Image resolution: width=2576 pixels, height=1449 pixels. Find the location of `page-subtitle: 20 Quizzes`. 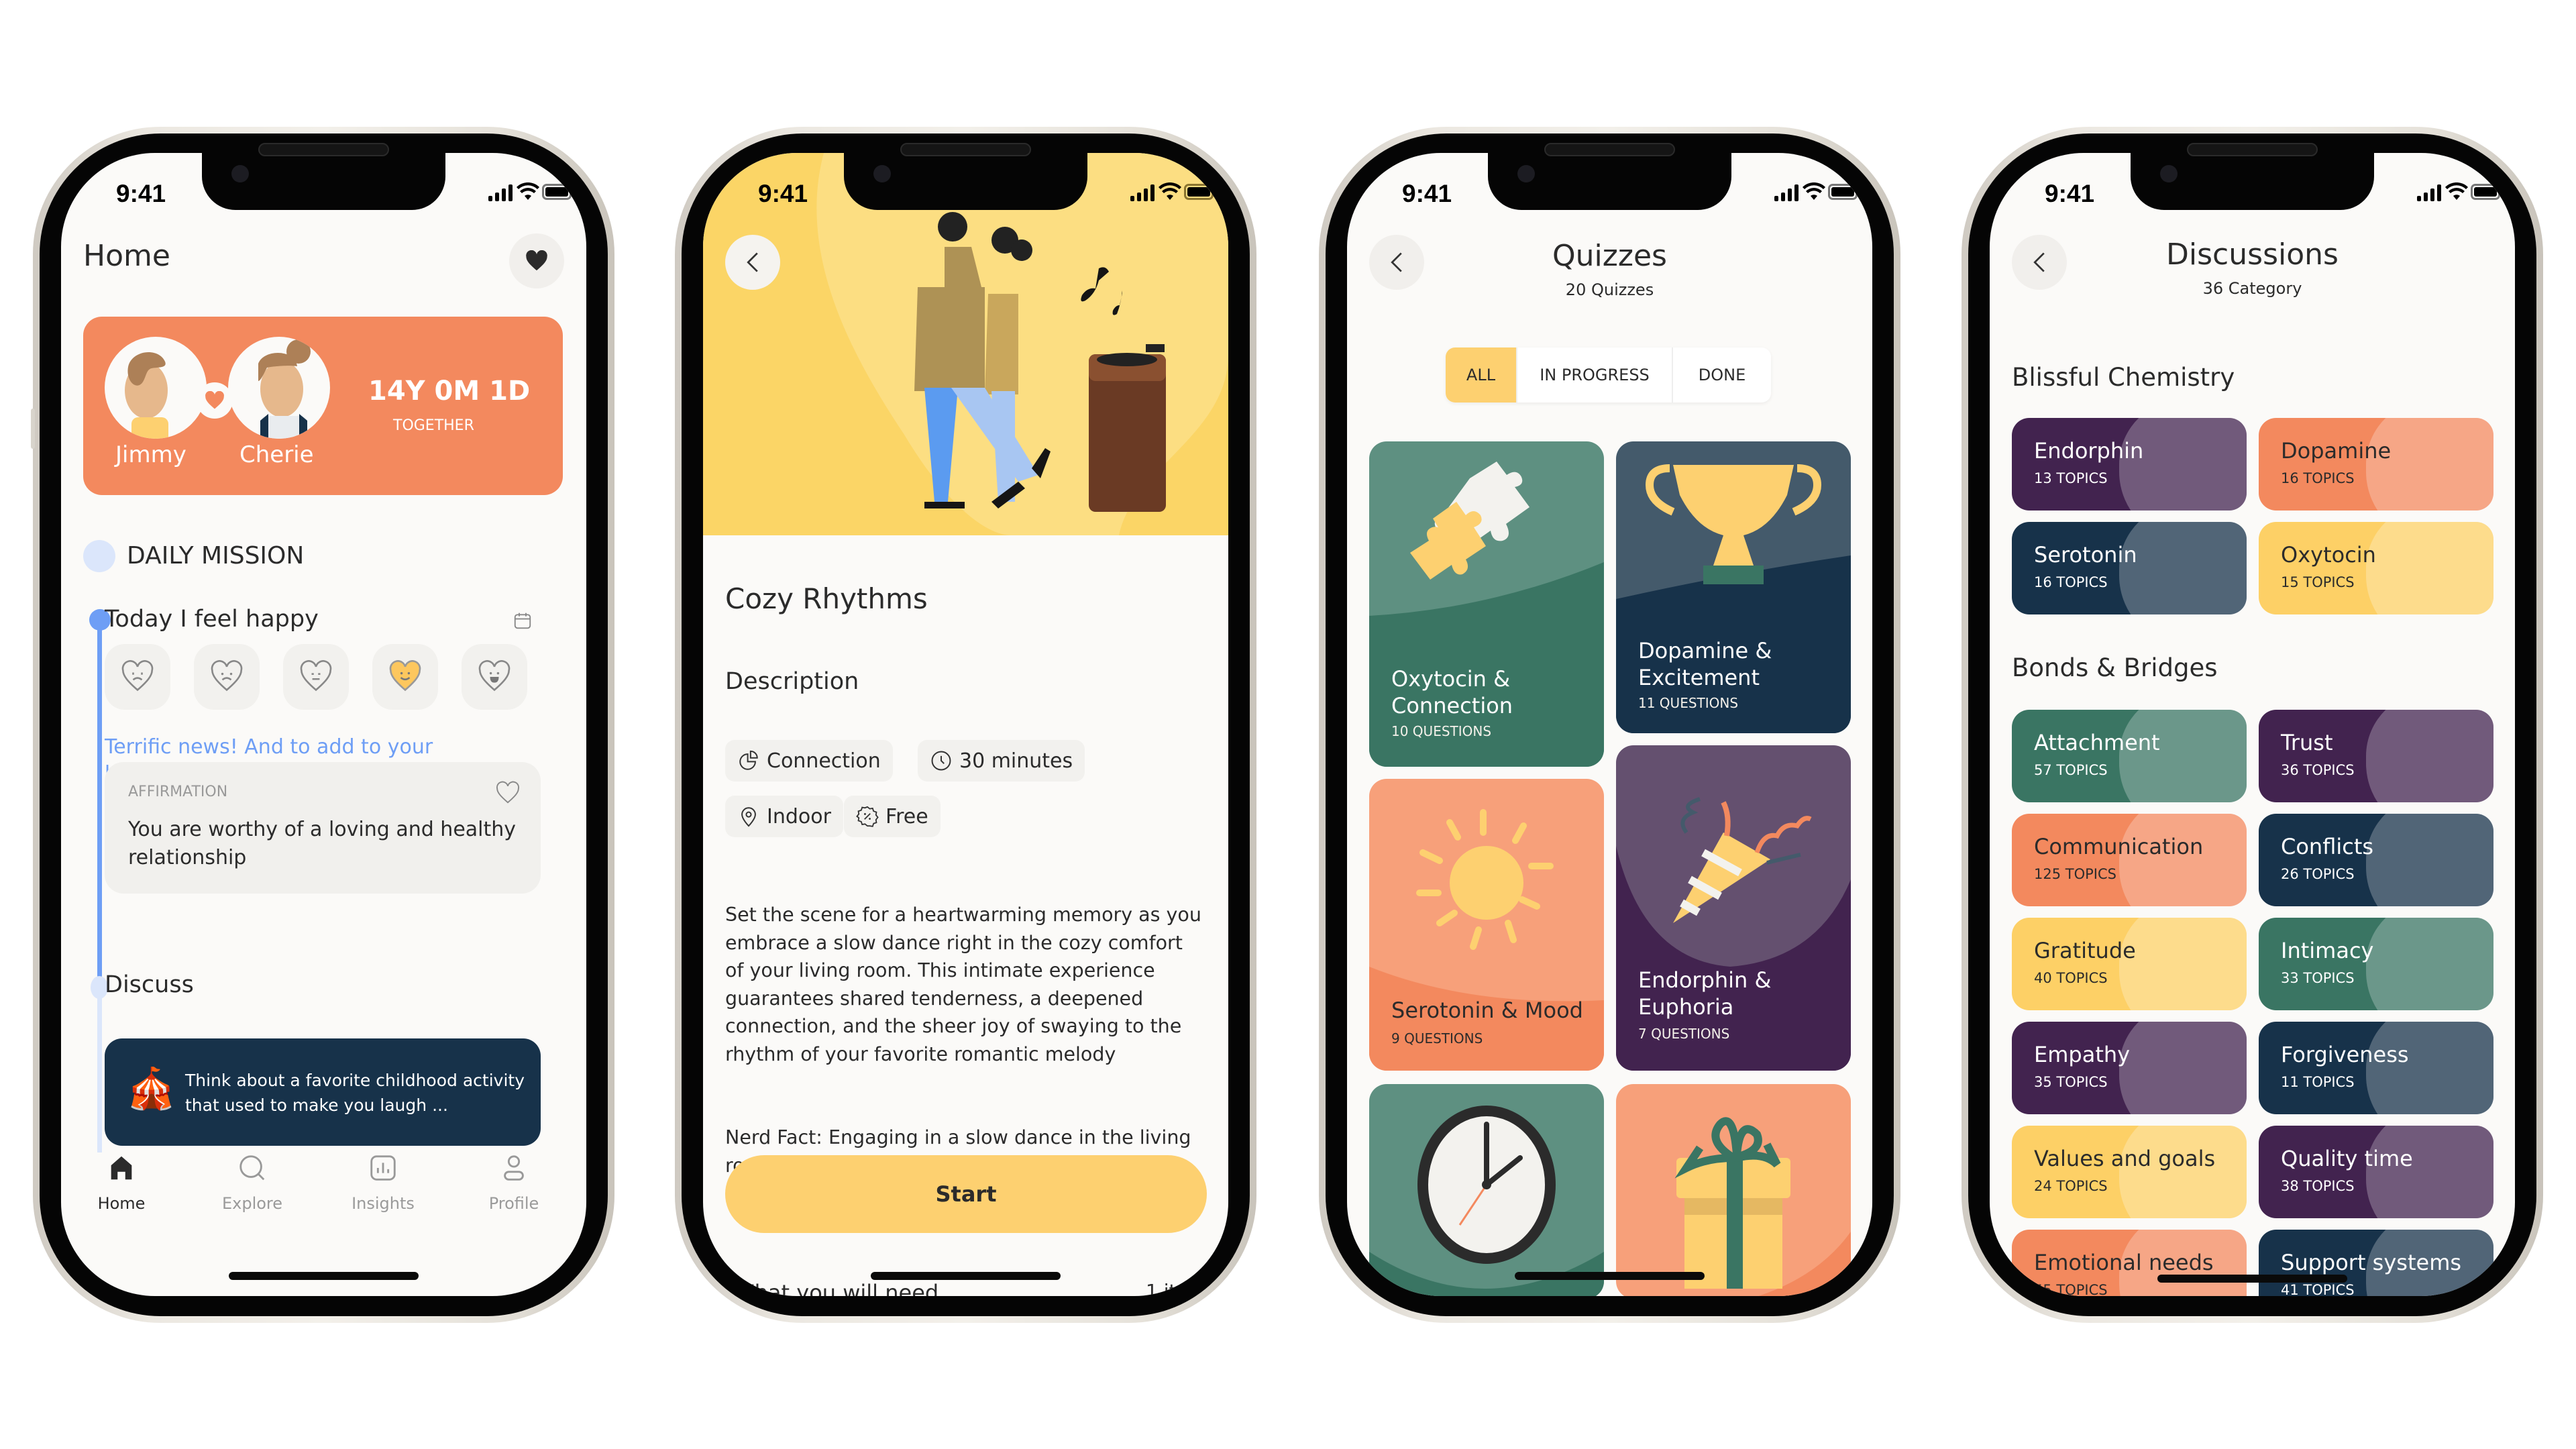

page-subtitle: 20 Quizzes is located at coordinates (1609, 289).